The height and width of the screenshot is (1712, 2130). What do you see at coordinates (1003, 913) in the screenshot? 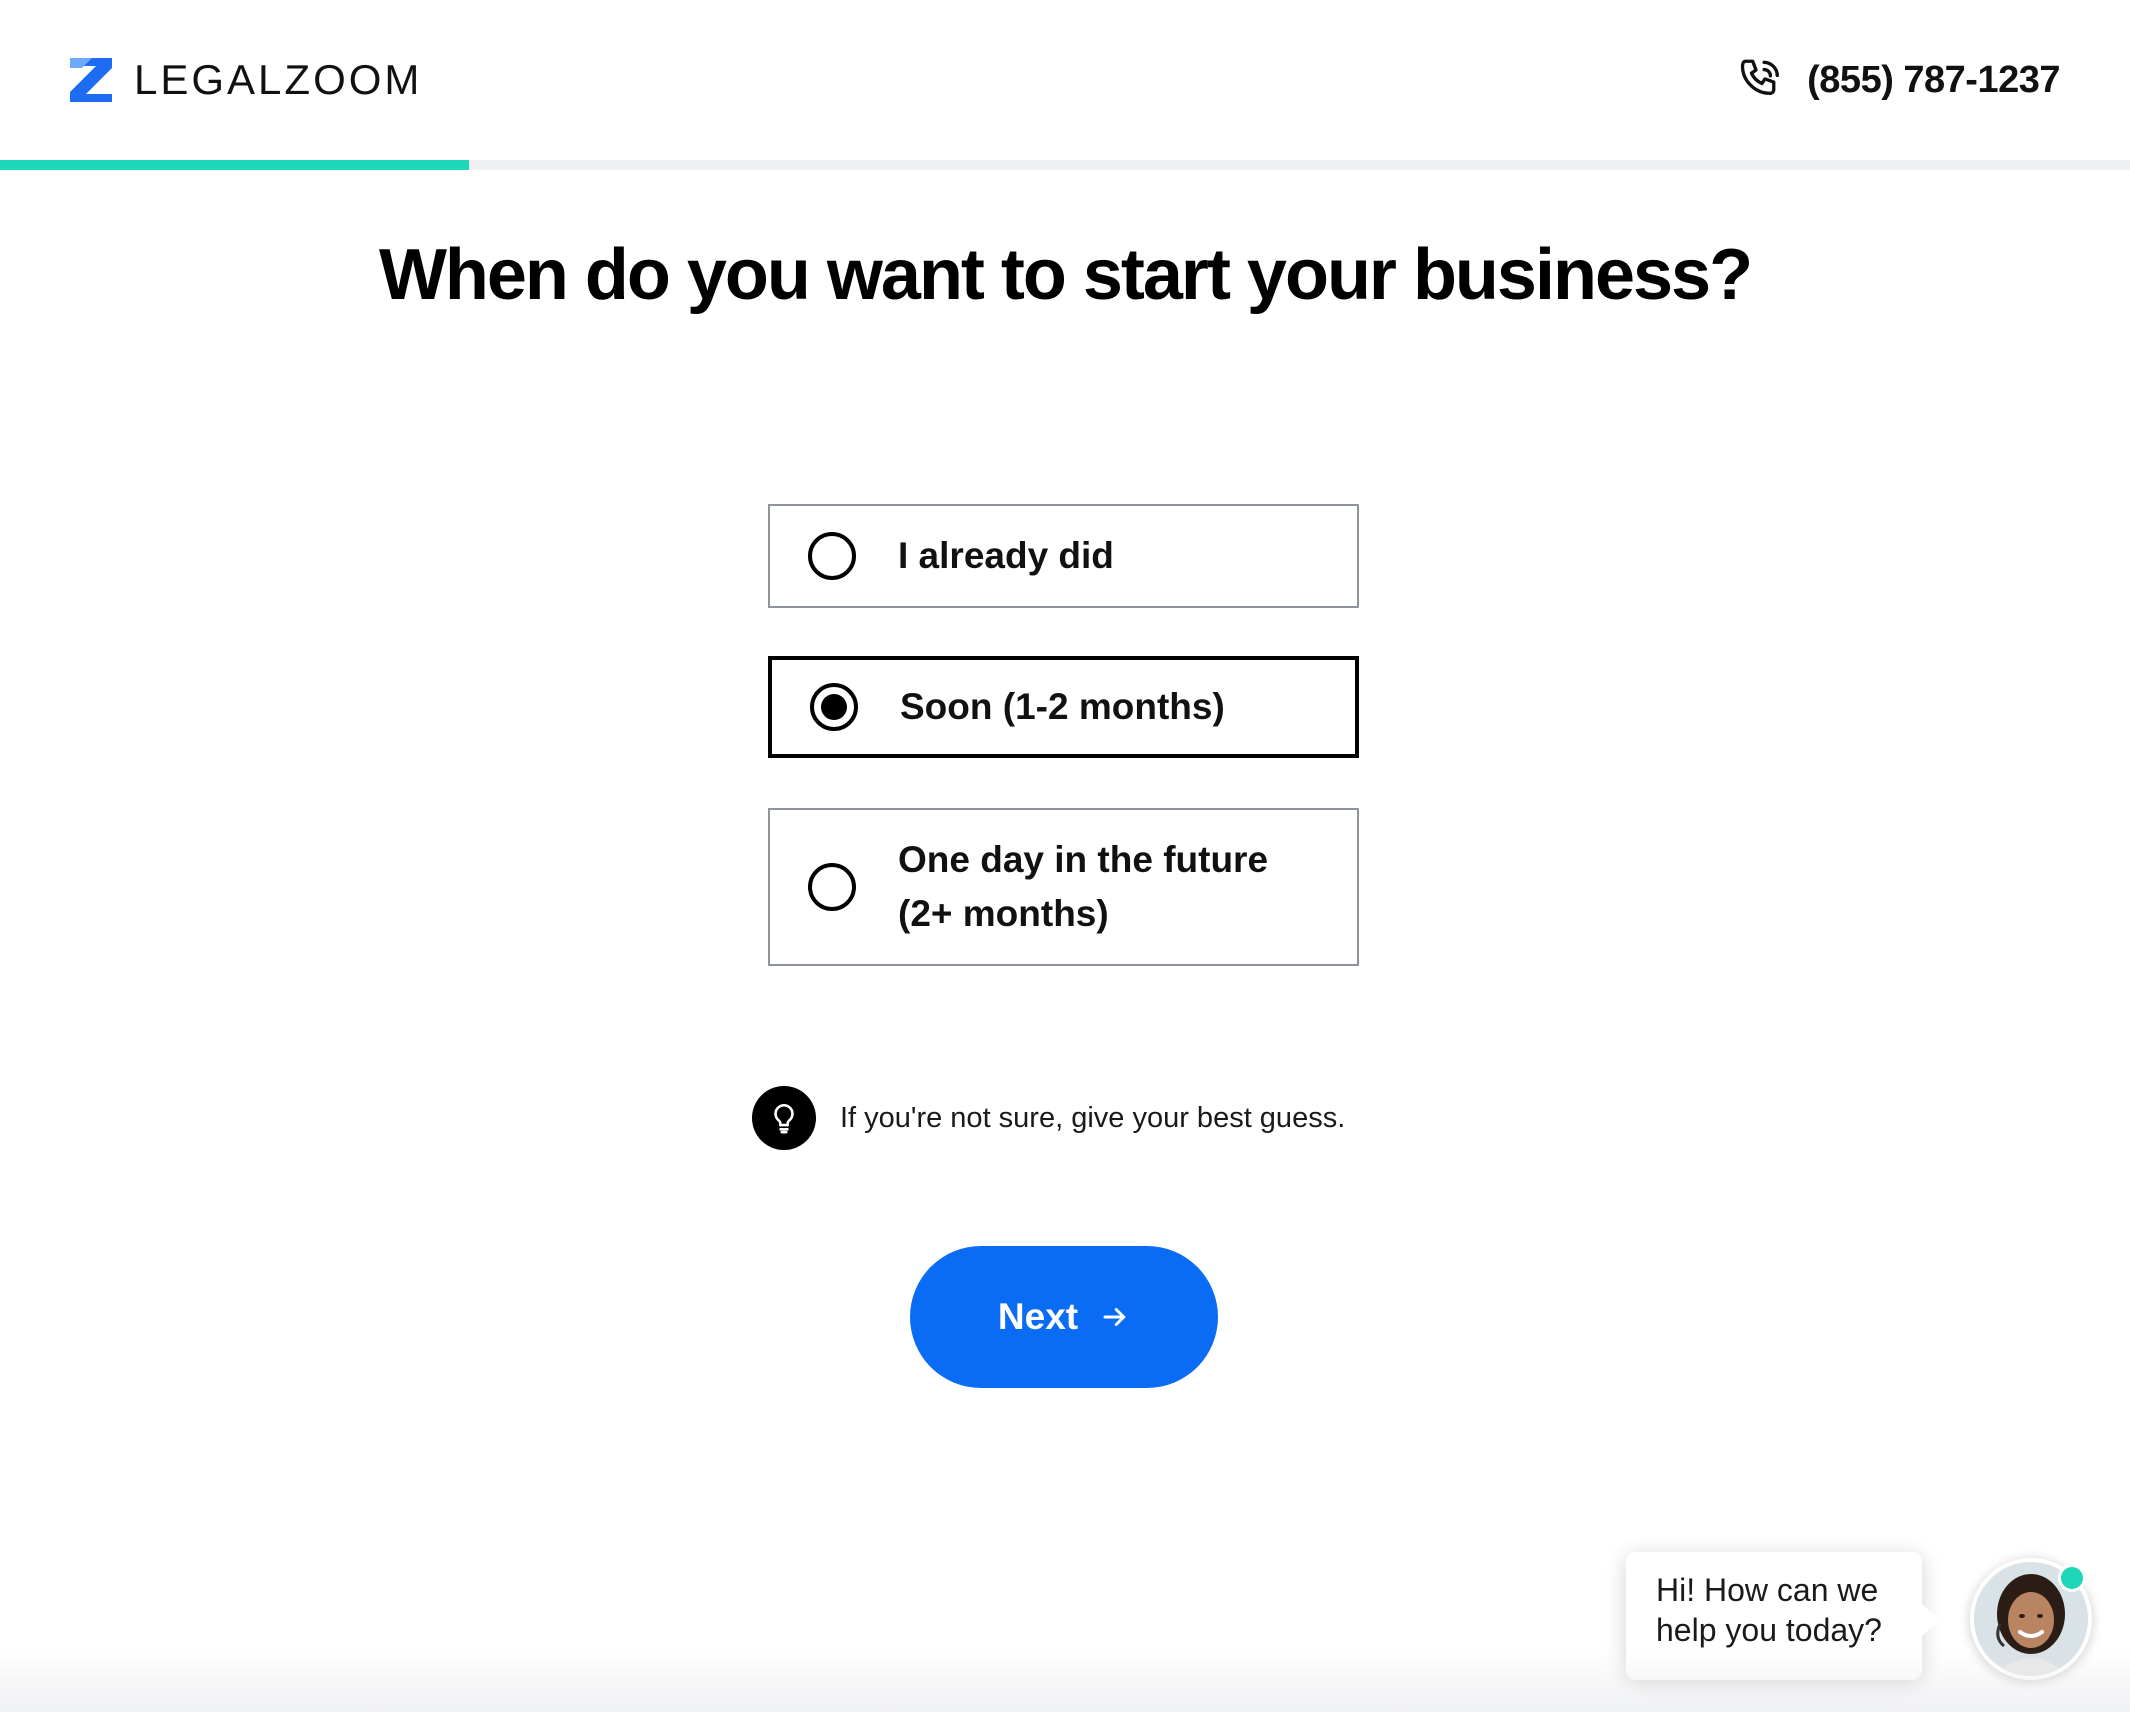
I see `option-label-line2: (2+ months)` at bounding box center [1003, 913].